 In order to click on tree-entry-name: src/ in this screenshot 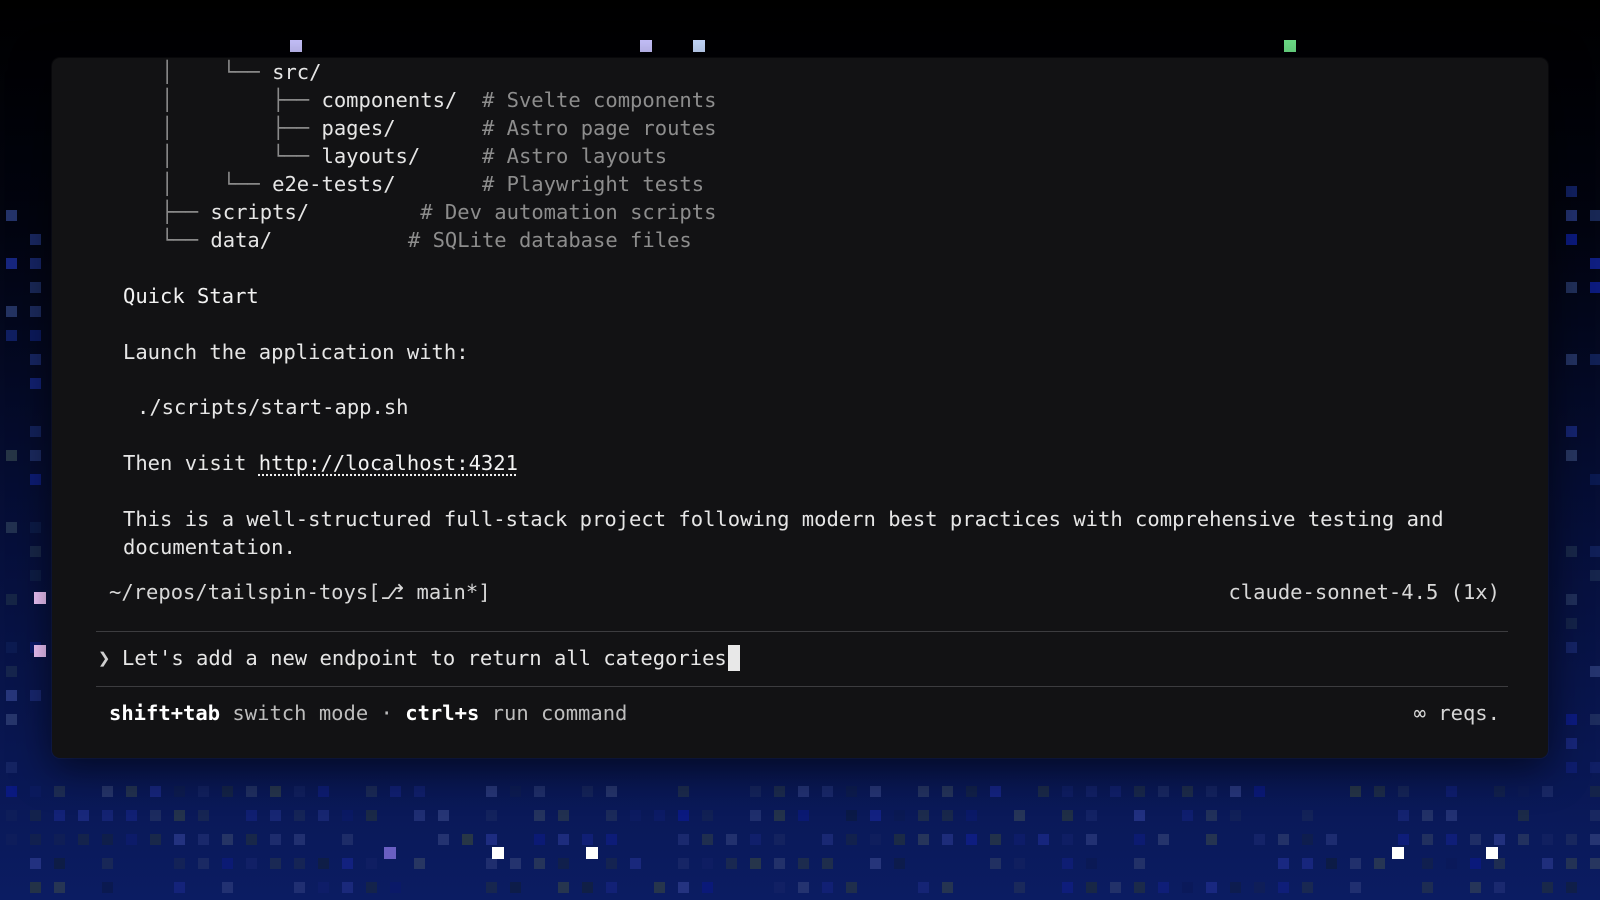, I will do `click(297, 72)`.